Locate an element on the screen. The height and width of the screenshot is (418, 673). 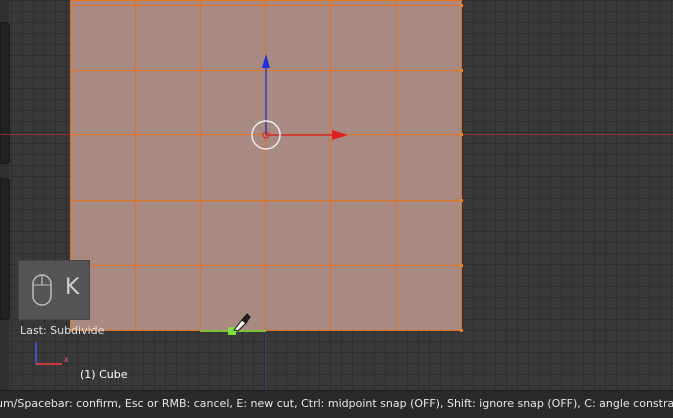
x-axis-label: x is located at coordinates (66, 359).